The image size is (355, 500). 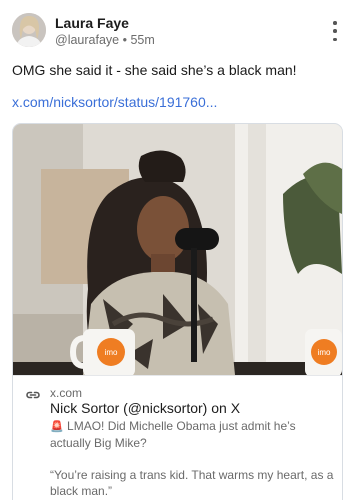 I want to click on post-header: Laura Faye @laurafaye • 55m, so click(x=177, y=31).